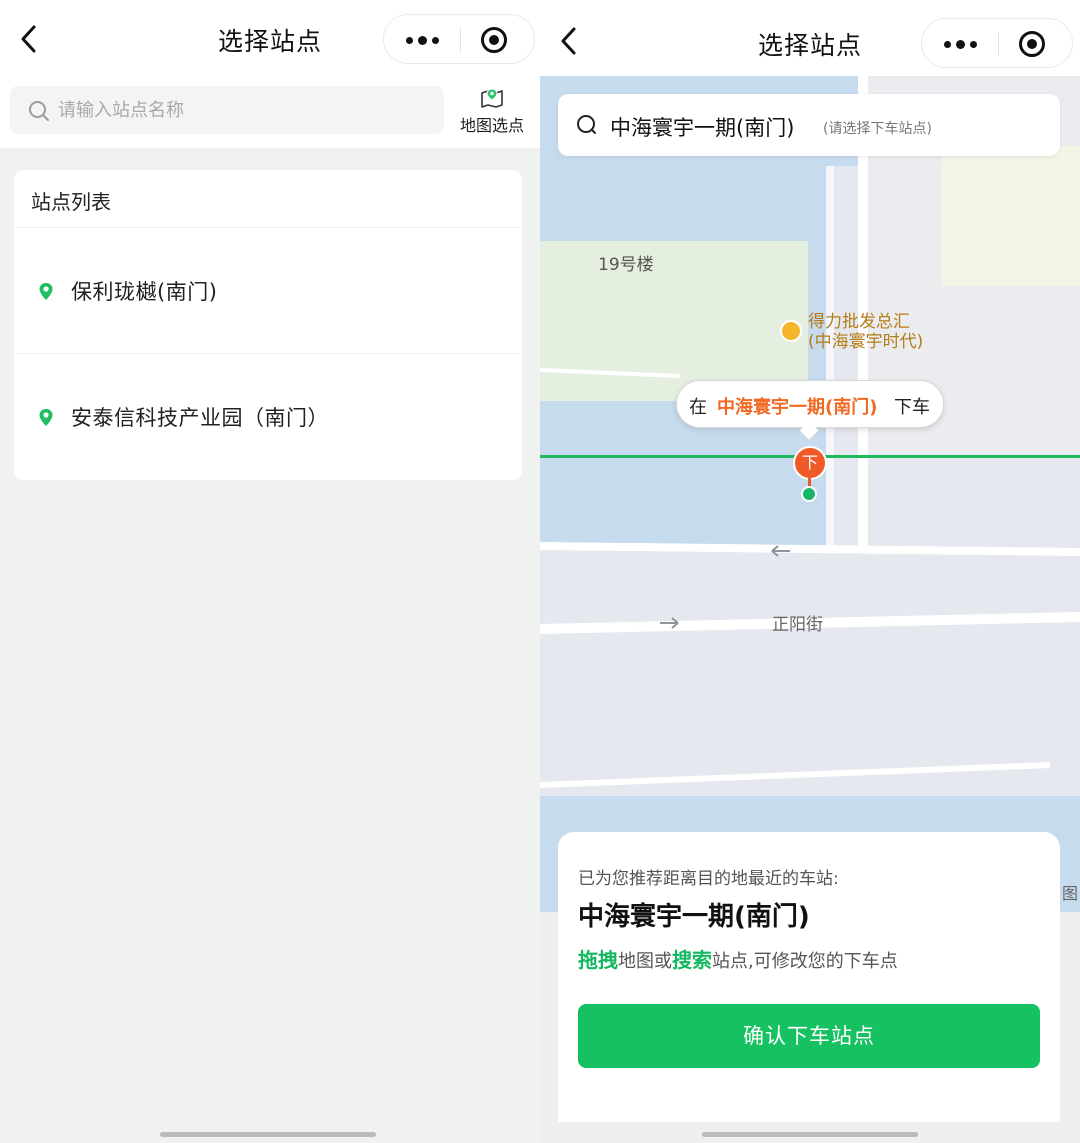 Image resolution: width=1080 pixels, height=1143 pixels. Describe the element at coordinates (491, 125) in the screenshot. I see `map-pick-label: 地图选点` at that location.